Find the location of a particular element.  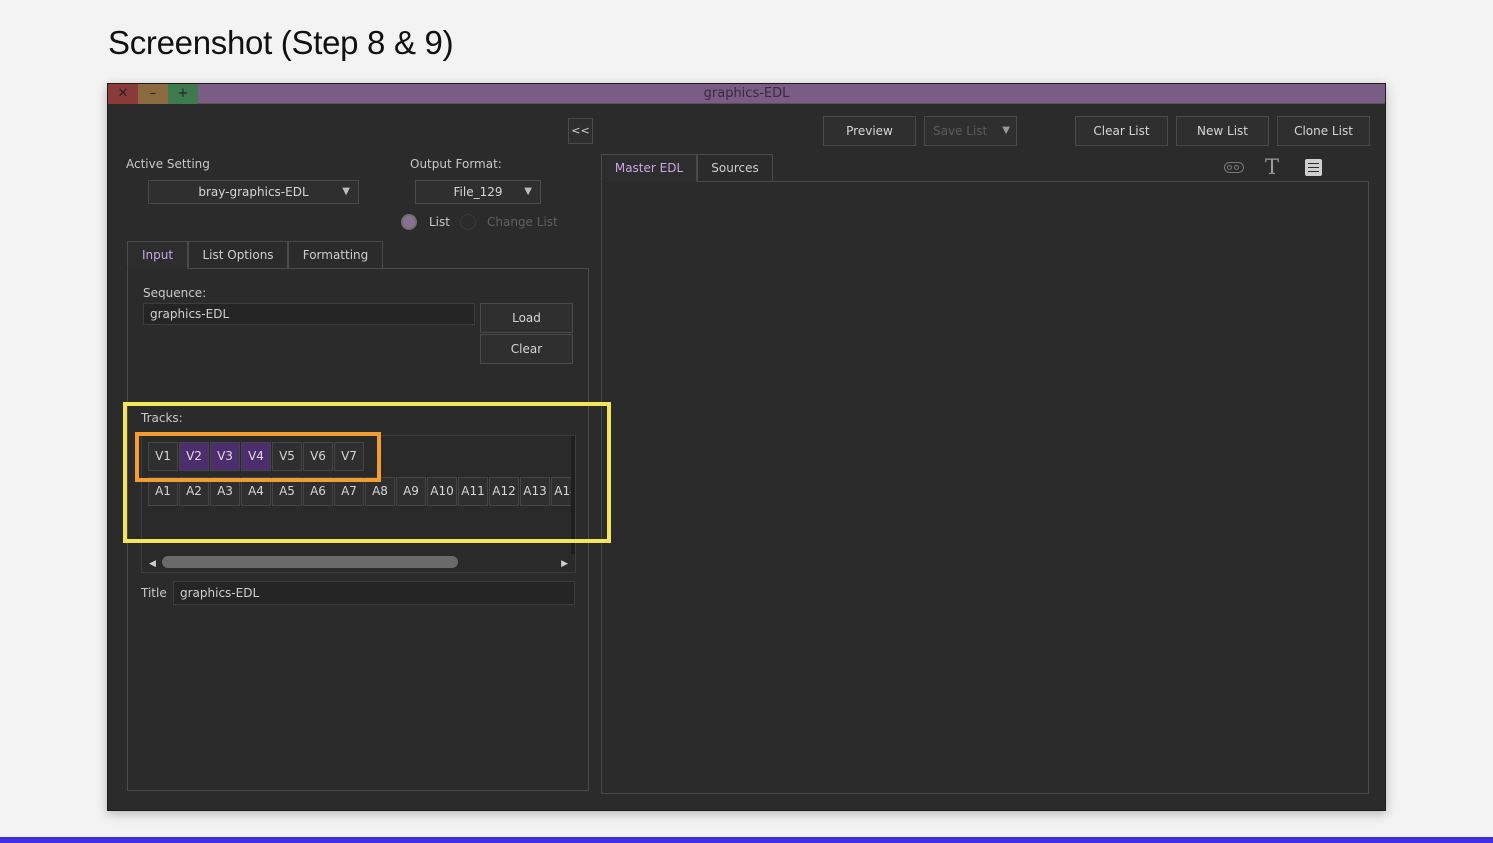

track-a7: A7 is located at coordinates (349, 491).